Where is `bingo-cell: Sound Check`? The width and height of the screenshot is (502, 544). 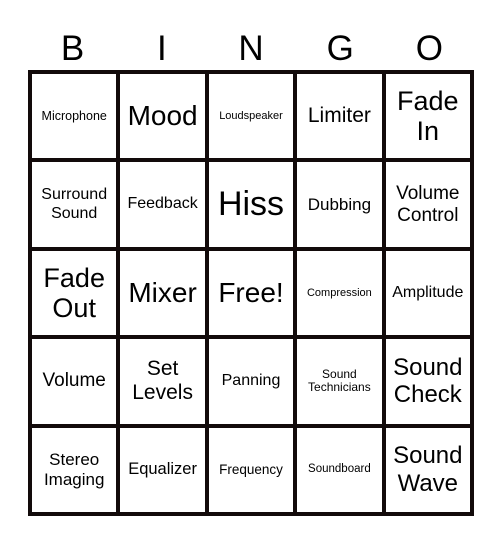
bingo-cell: Sound Check is located at coordinates (427, 381).